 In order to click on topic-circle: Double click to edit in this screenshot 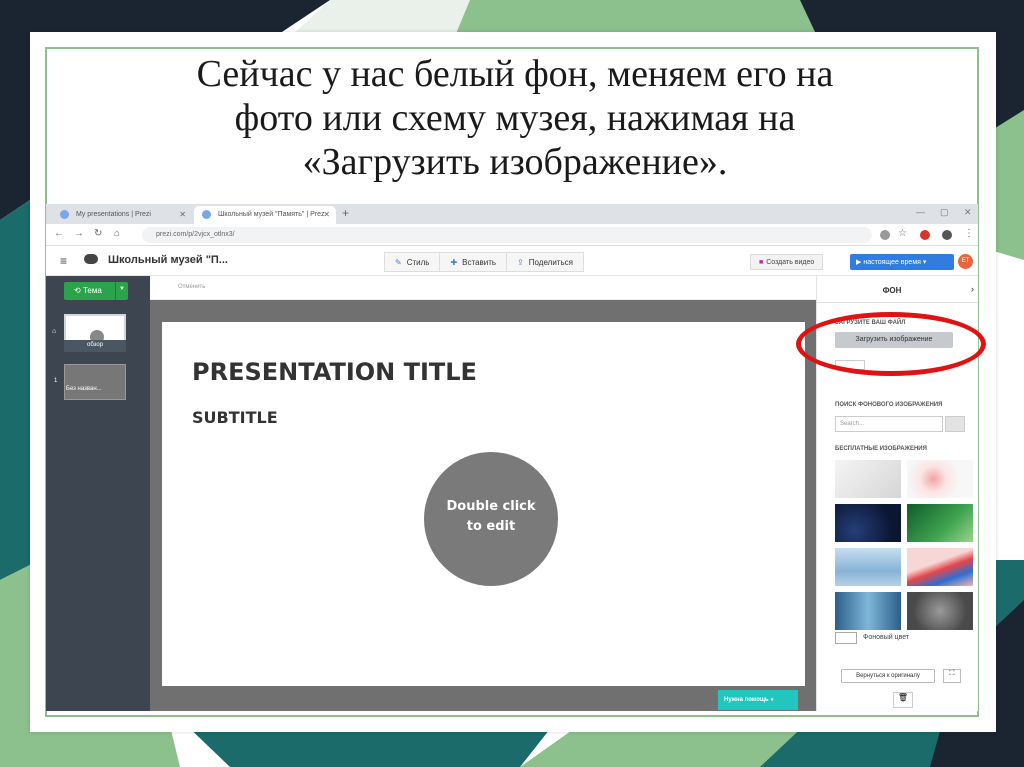, I will do `click(491, 519)`.